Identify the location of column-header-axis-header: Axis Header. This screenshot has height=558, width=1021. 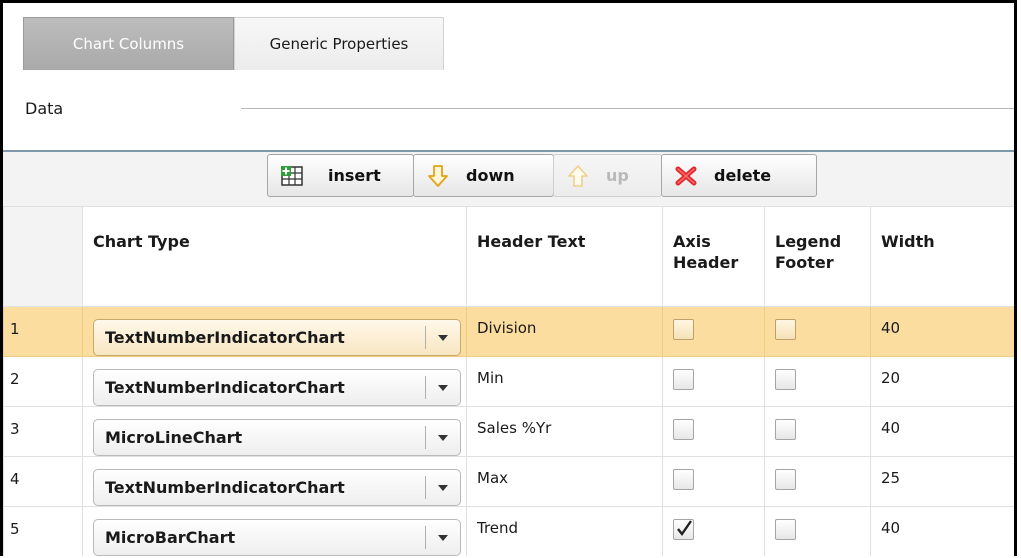
(713, 256).